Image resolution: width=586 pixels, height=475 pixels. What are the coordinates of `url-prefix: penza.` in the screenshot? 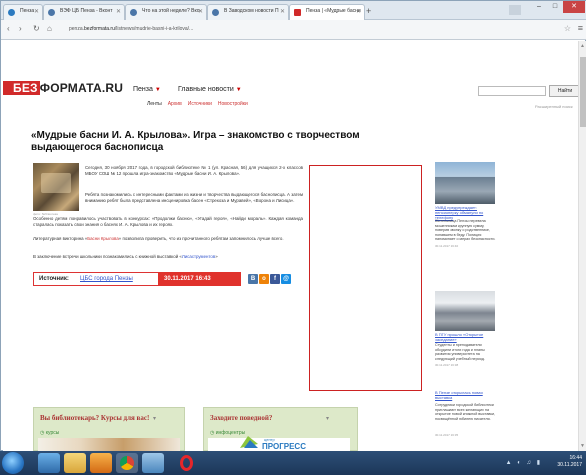 It's located at (77, 29).